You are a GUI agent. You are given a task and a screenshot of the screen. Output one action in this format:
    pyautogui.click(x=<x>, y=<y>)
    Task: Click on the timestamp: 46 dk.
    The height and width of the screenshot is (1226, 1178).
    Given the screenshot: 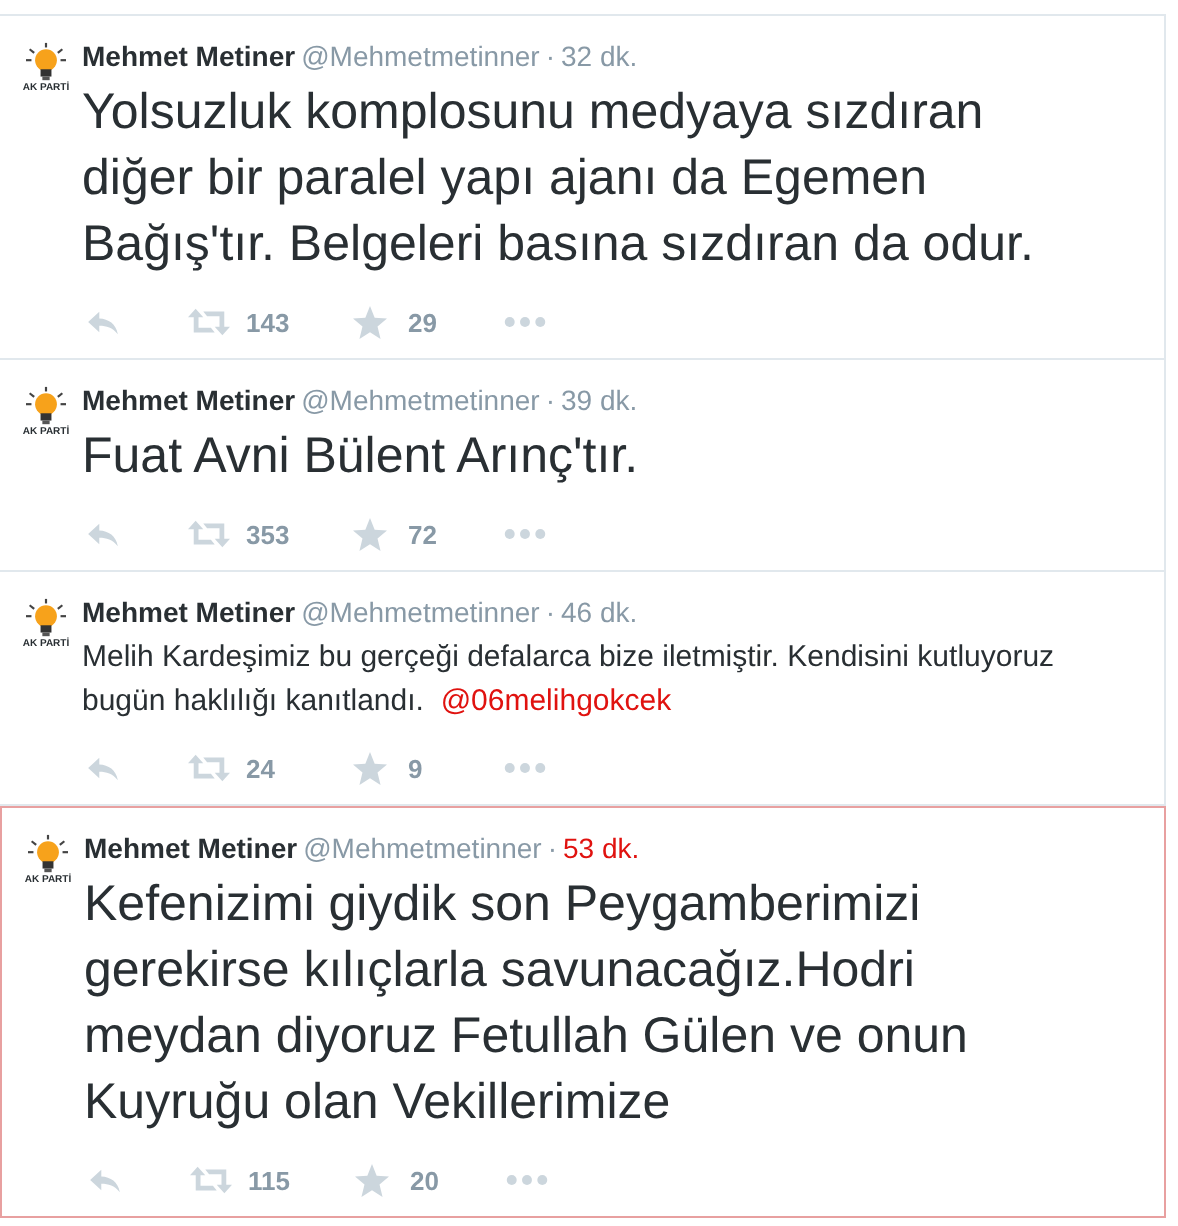 What is the action you would take?
    pyautogui.click(x=599, y=612)
    